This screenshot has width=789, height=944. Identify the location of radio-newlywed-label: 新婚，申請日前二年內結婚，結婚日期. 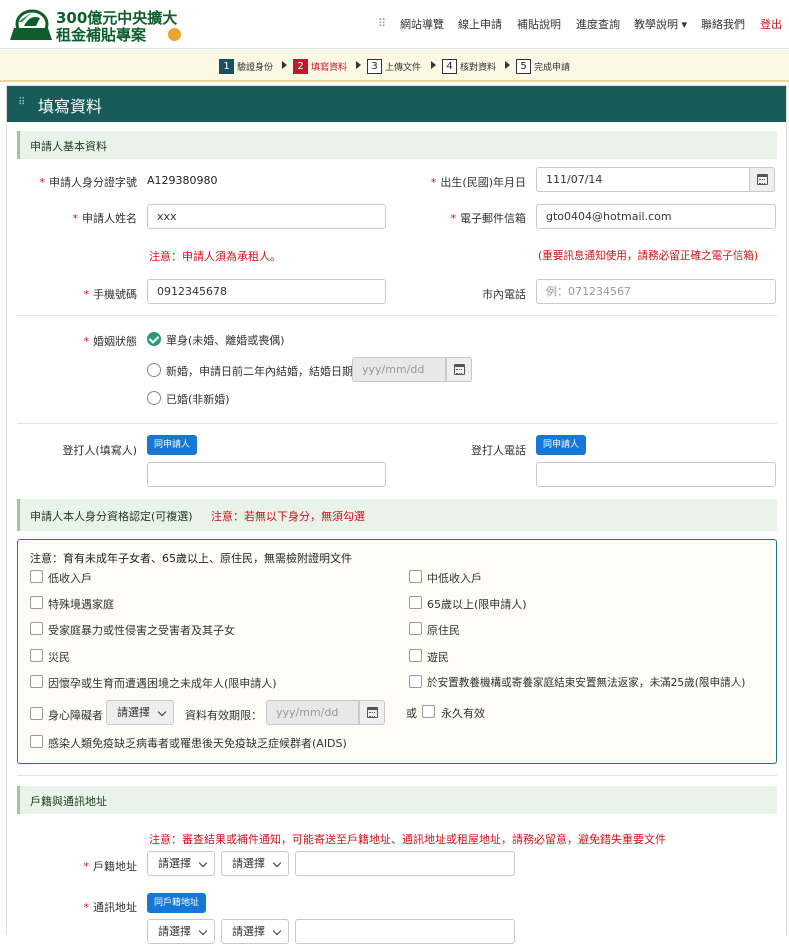
(259, 371).